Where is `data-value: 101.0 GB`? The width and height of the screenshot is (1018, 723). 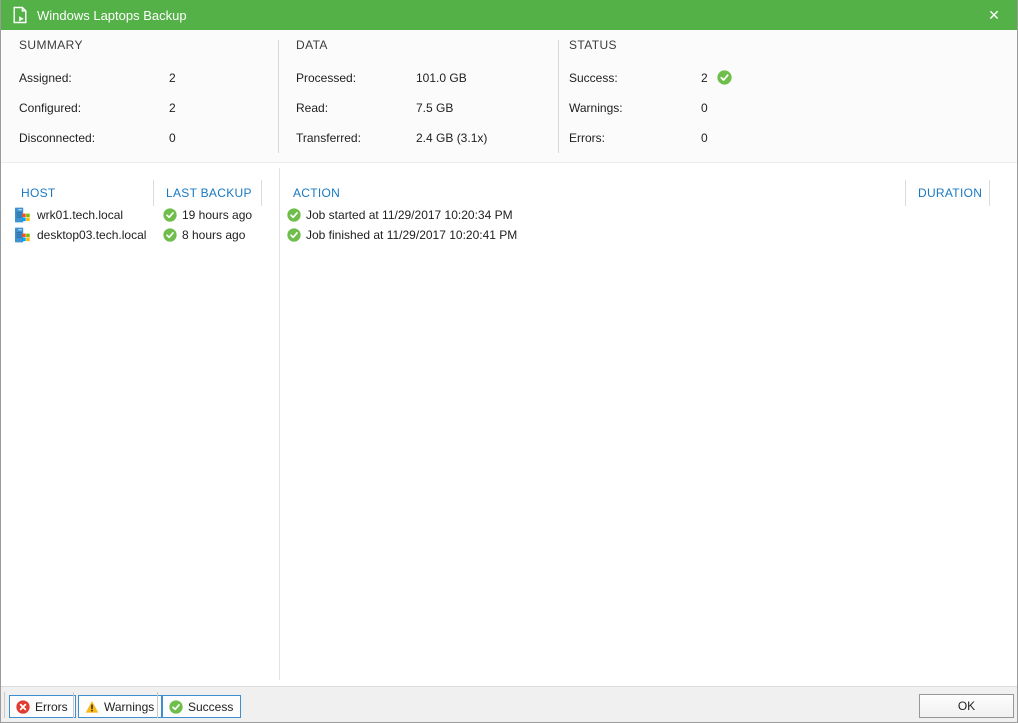 data-value: 101.0 GB is located at coordinates (441, 78).